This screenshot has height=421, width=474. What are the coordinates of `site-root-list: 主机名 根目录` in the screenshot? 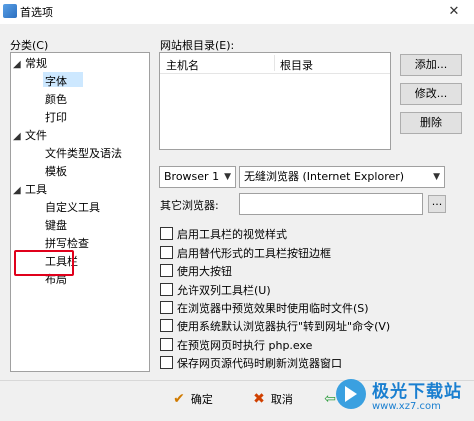 It's located at (275, 101).